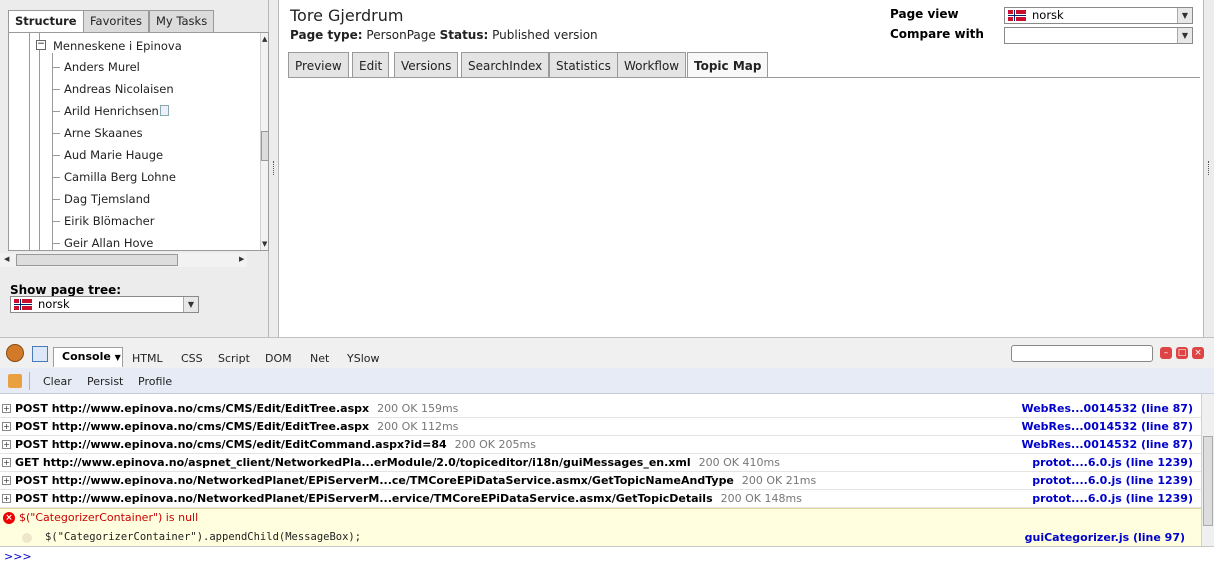  Describe the element at coordinates (274, 168) in the screenshot. I see `left-splitter` at that location.